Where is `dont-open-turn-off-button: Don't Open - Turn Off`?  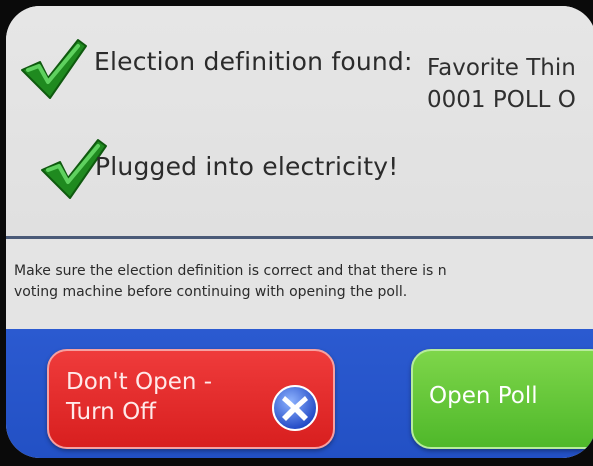 dont-open-turn-off-button: Don't Open - Turn Off is located at coordinates (191, 399).